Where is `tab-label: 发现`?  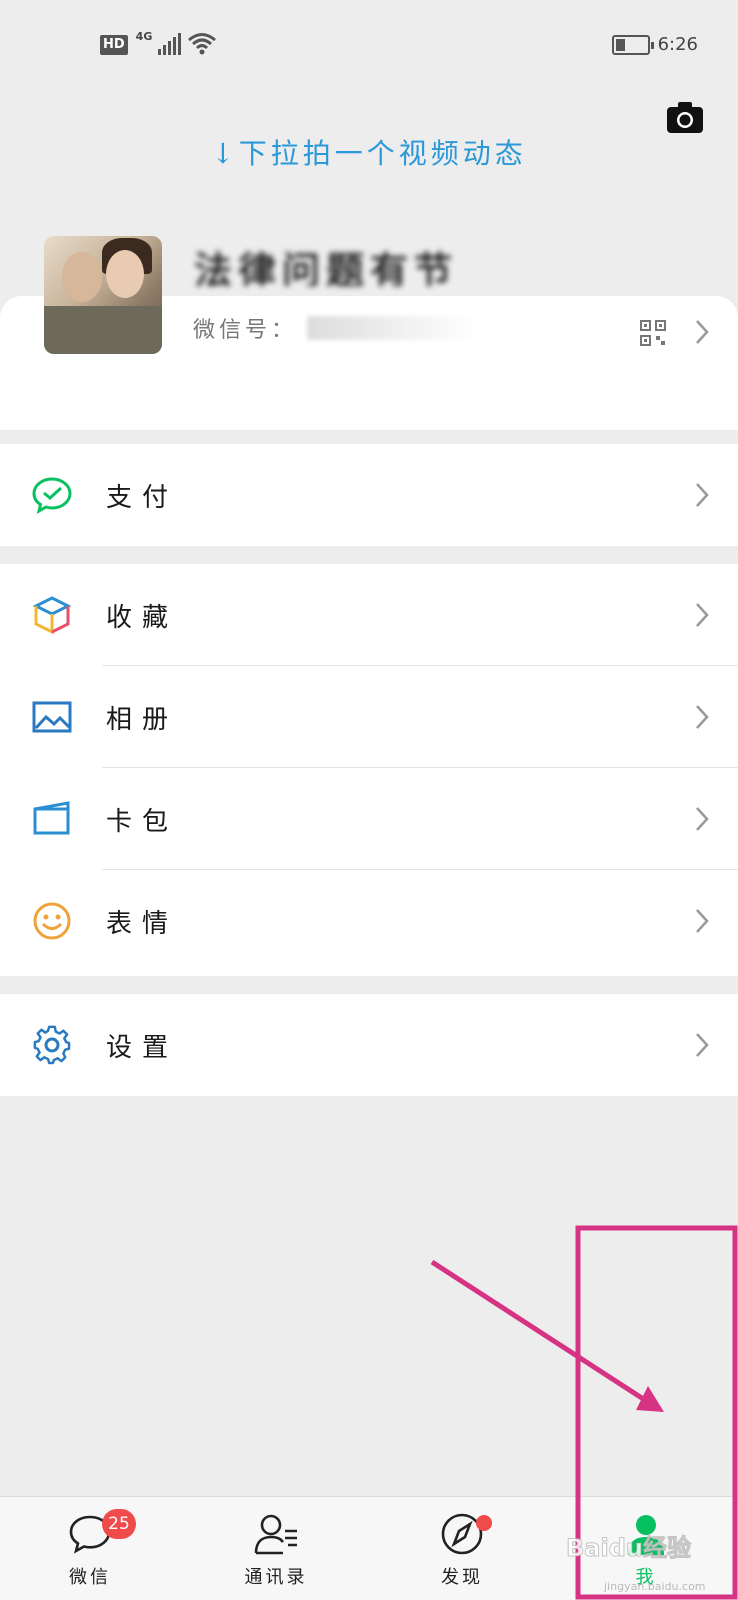
tab-label: 发现 is located at coordinates (462, 1577).